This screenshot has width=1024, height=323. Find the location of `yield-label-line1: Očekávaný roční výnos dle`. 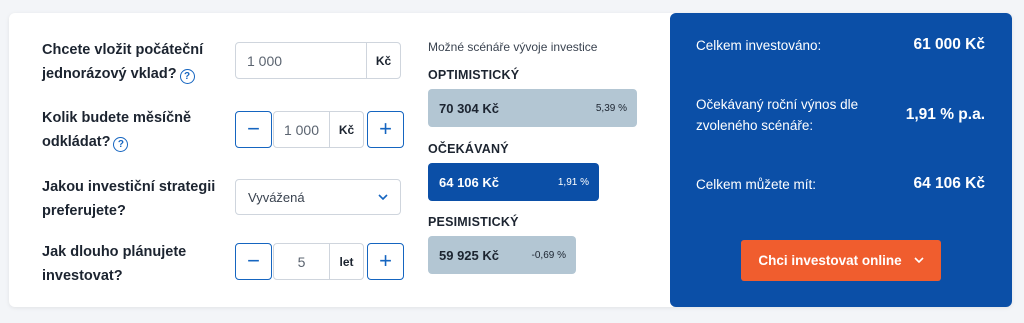

yield-label-line1: Očekávaný roční výnos dle is located at coordinates (777, 104).